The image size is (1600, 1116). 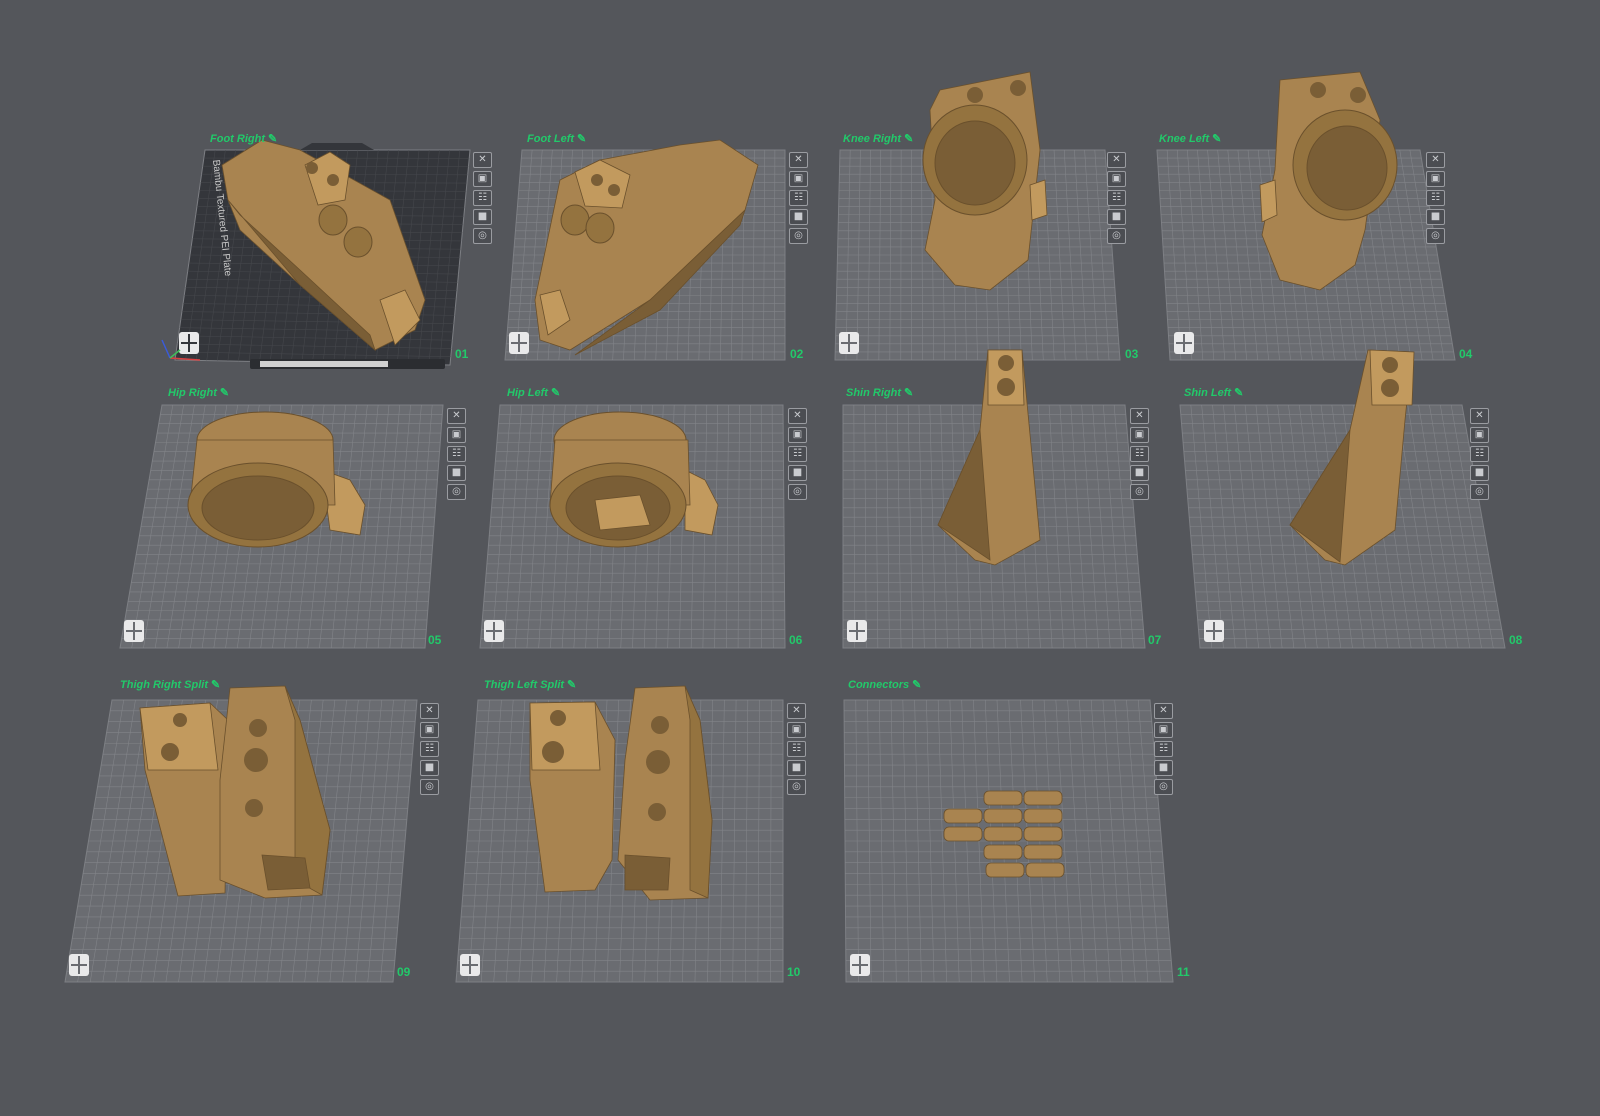 What do you see at coordinates (533, 392) in the screenshot?
I see `plate-name-label: Hip Left ✎` at bounding box center [533, 392].